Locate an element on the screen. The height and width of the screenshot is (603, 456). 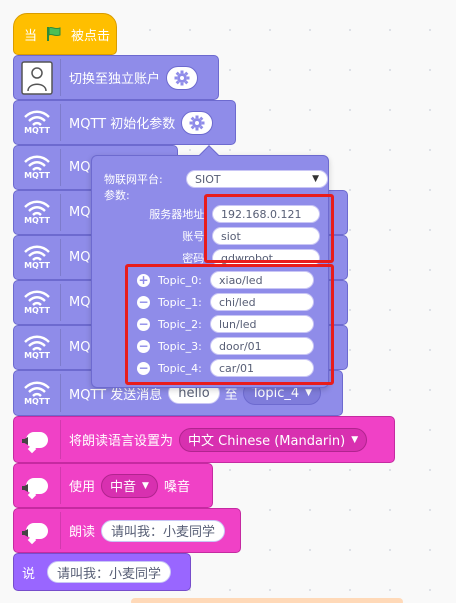
switch-account-label: 切换至独立账户 is located at coordinates (115, 79).